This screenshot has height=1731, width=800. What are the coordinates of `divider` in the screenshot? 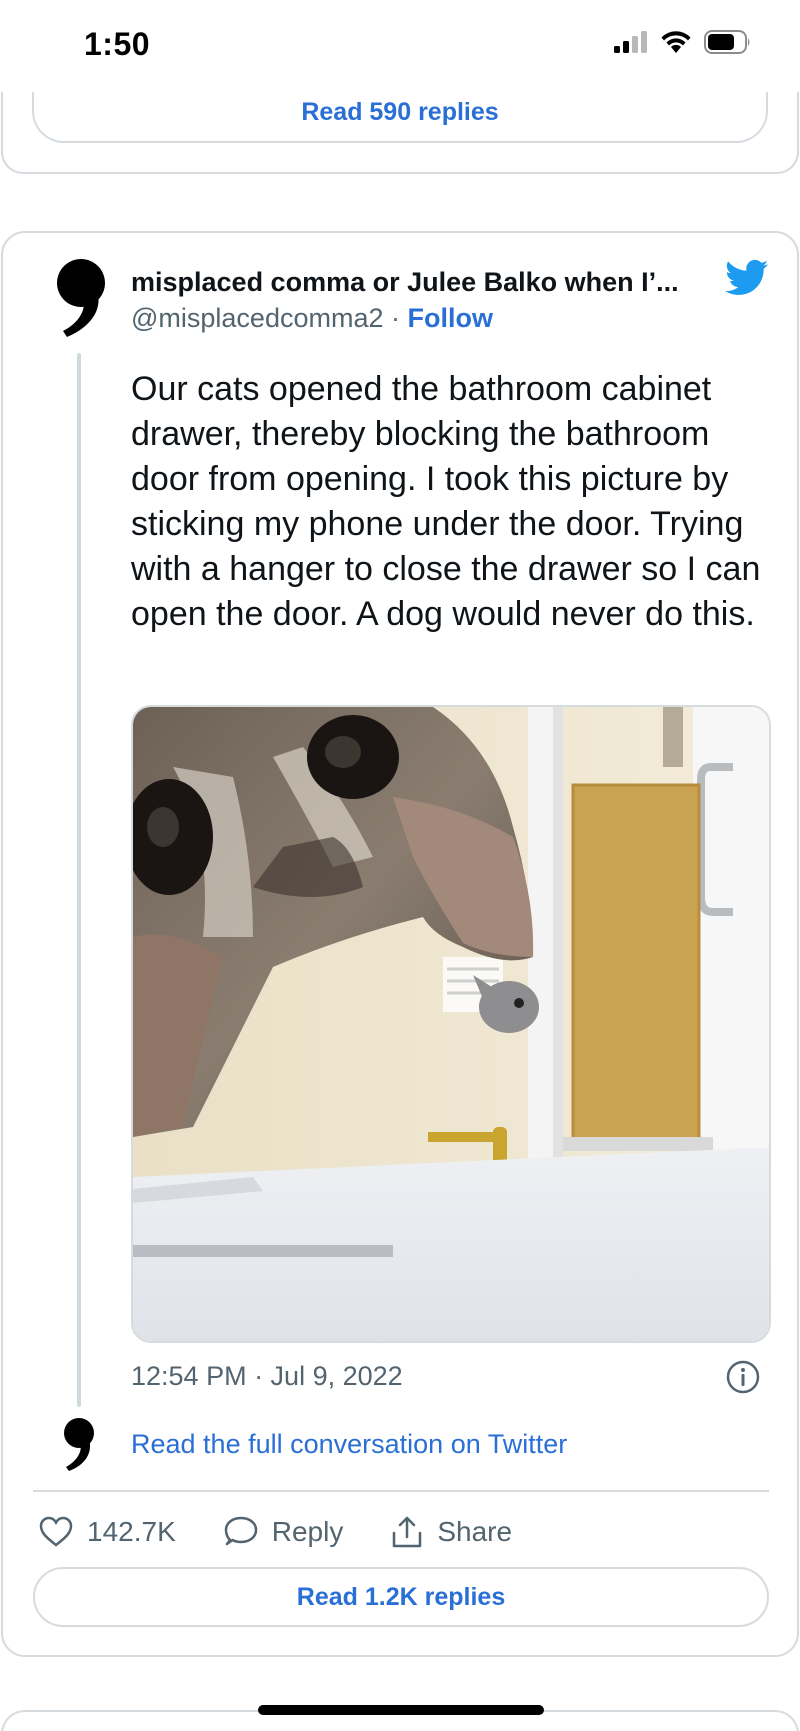 It's located at (401, 1491).